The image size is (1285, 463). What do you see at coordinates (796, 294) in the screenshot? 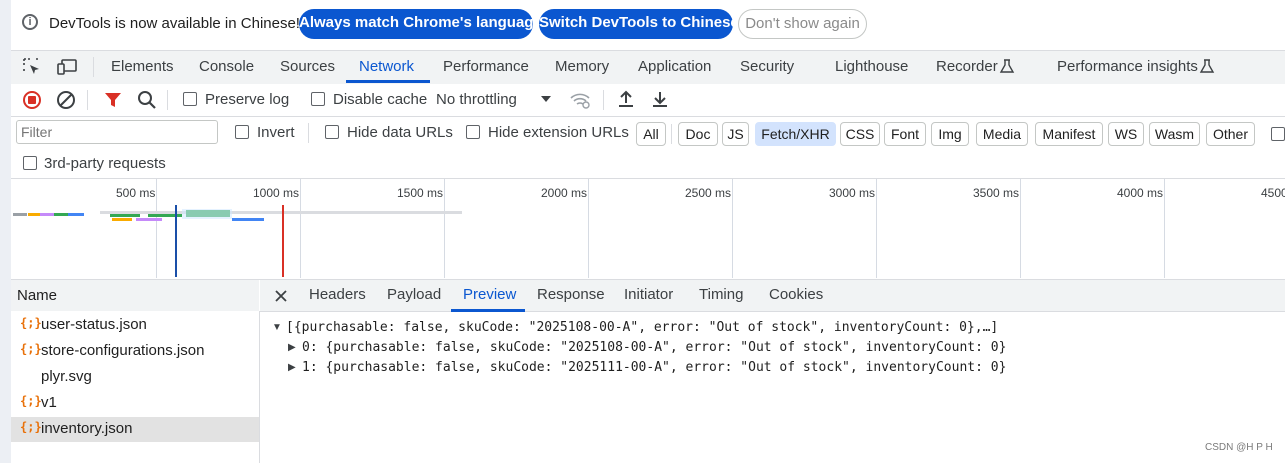
I see `tab-cookies: Cookies` at bounding box center [796, 294].